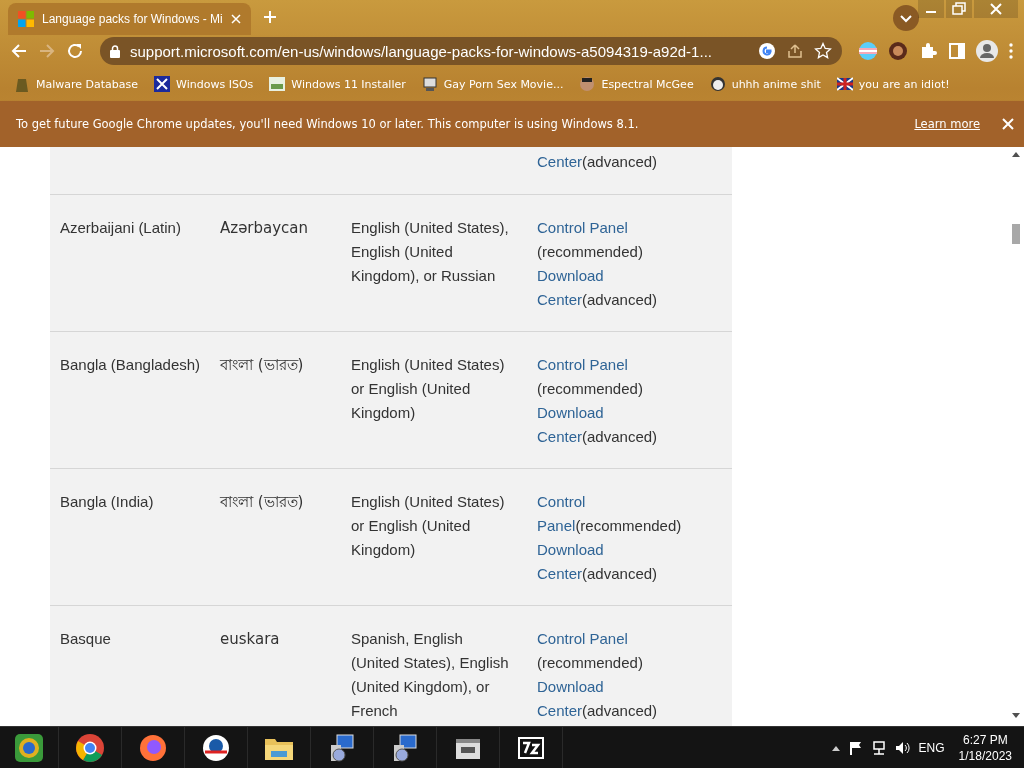 The height and width of the screenshot is (768, 1024). Describe the element at coordinates (868, 51) in the screenshot. I see `extension-flag-icon` at that location.